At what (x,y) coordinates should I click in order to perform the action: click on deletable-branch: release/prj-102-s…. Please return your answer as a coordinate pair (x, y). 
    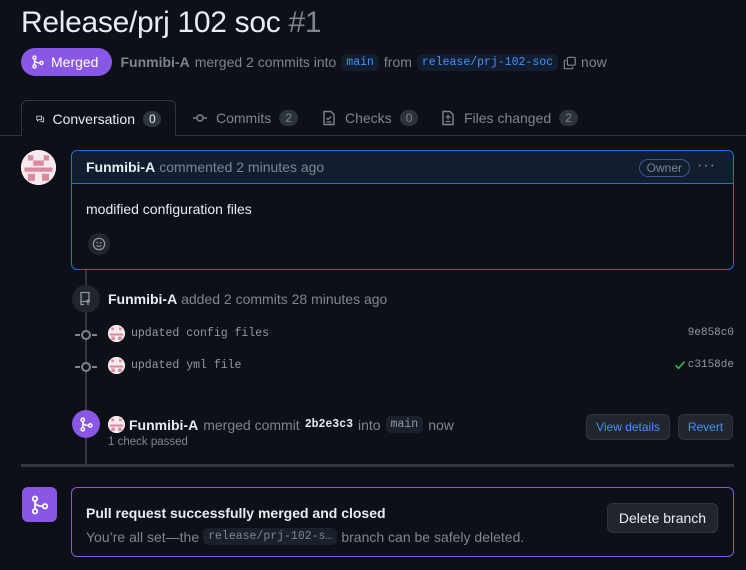
    Looking at the image, I should click on (270, 536).